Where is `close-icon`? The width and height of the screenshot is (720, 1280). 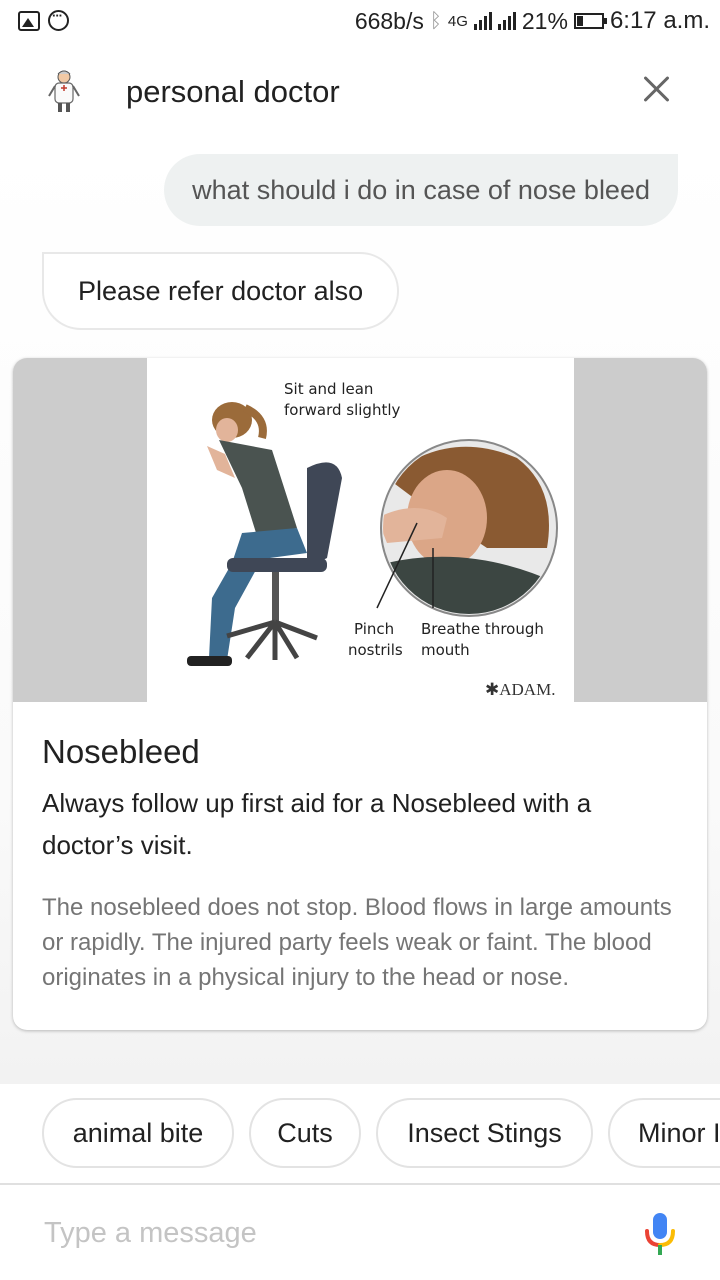
close-icon is located at coordinates (657, 91).